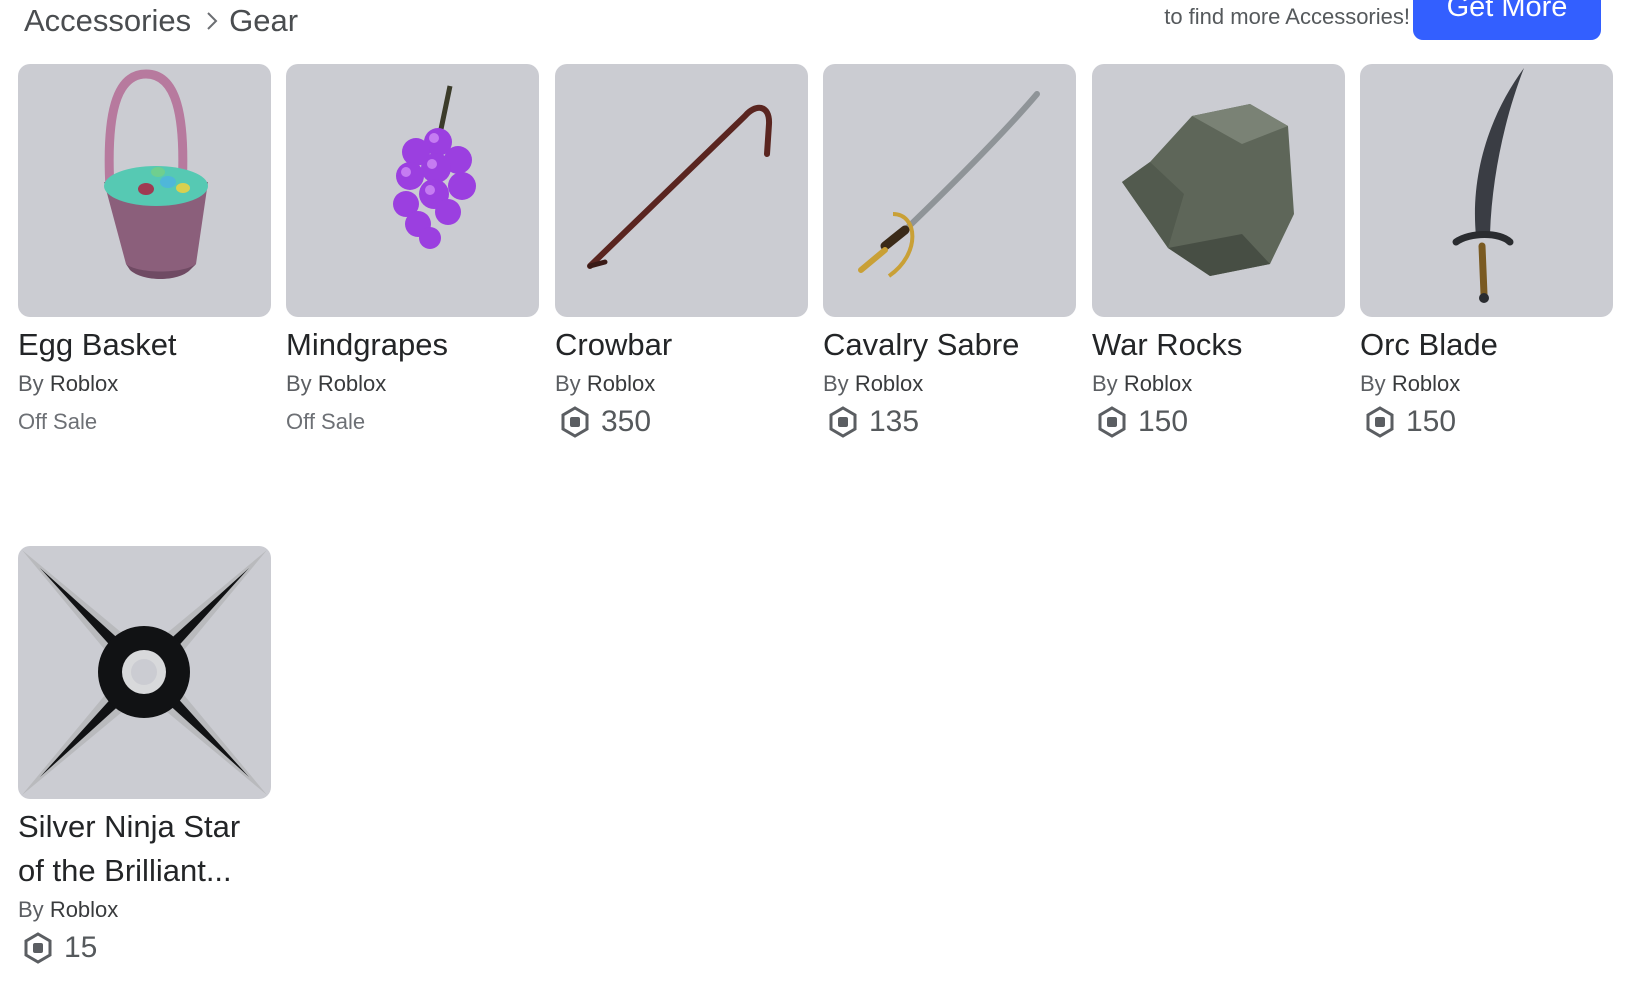 The image size is (1626, 996). What do you see at coordinates (156, 174) in the screenshot?
I see `egg-basket-icon` at bounding box center [156, 174].